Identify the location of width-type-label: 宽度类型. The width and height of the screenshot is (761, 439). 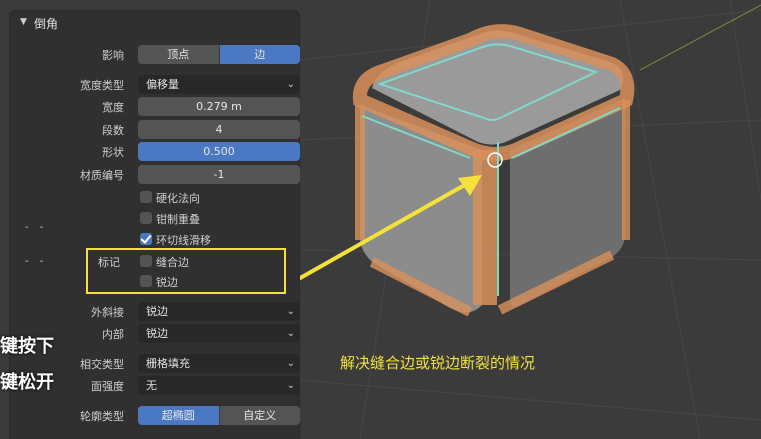
(102, 85).